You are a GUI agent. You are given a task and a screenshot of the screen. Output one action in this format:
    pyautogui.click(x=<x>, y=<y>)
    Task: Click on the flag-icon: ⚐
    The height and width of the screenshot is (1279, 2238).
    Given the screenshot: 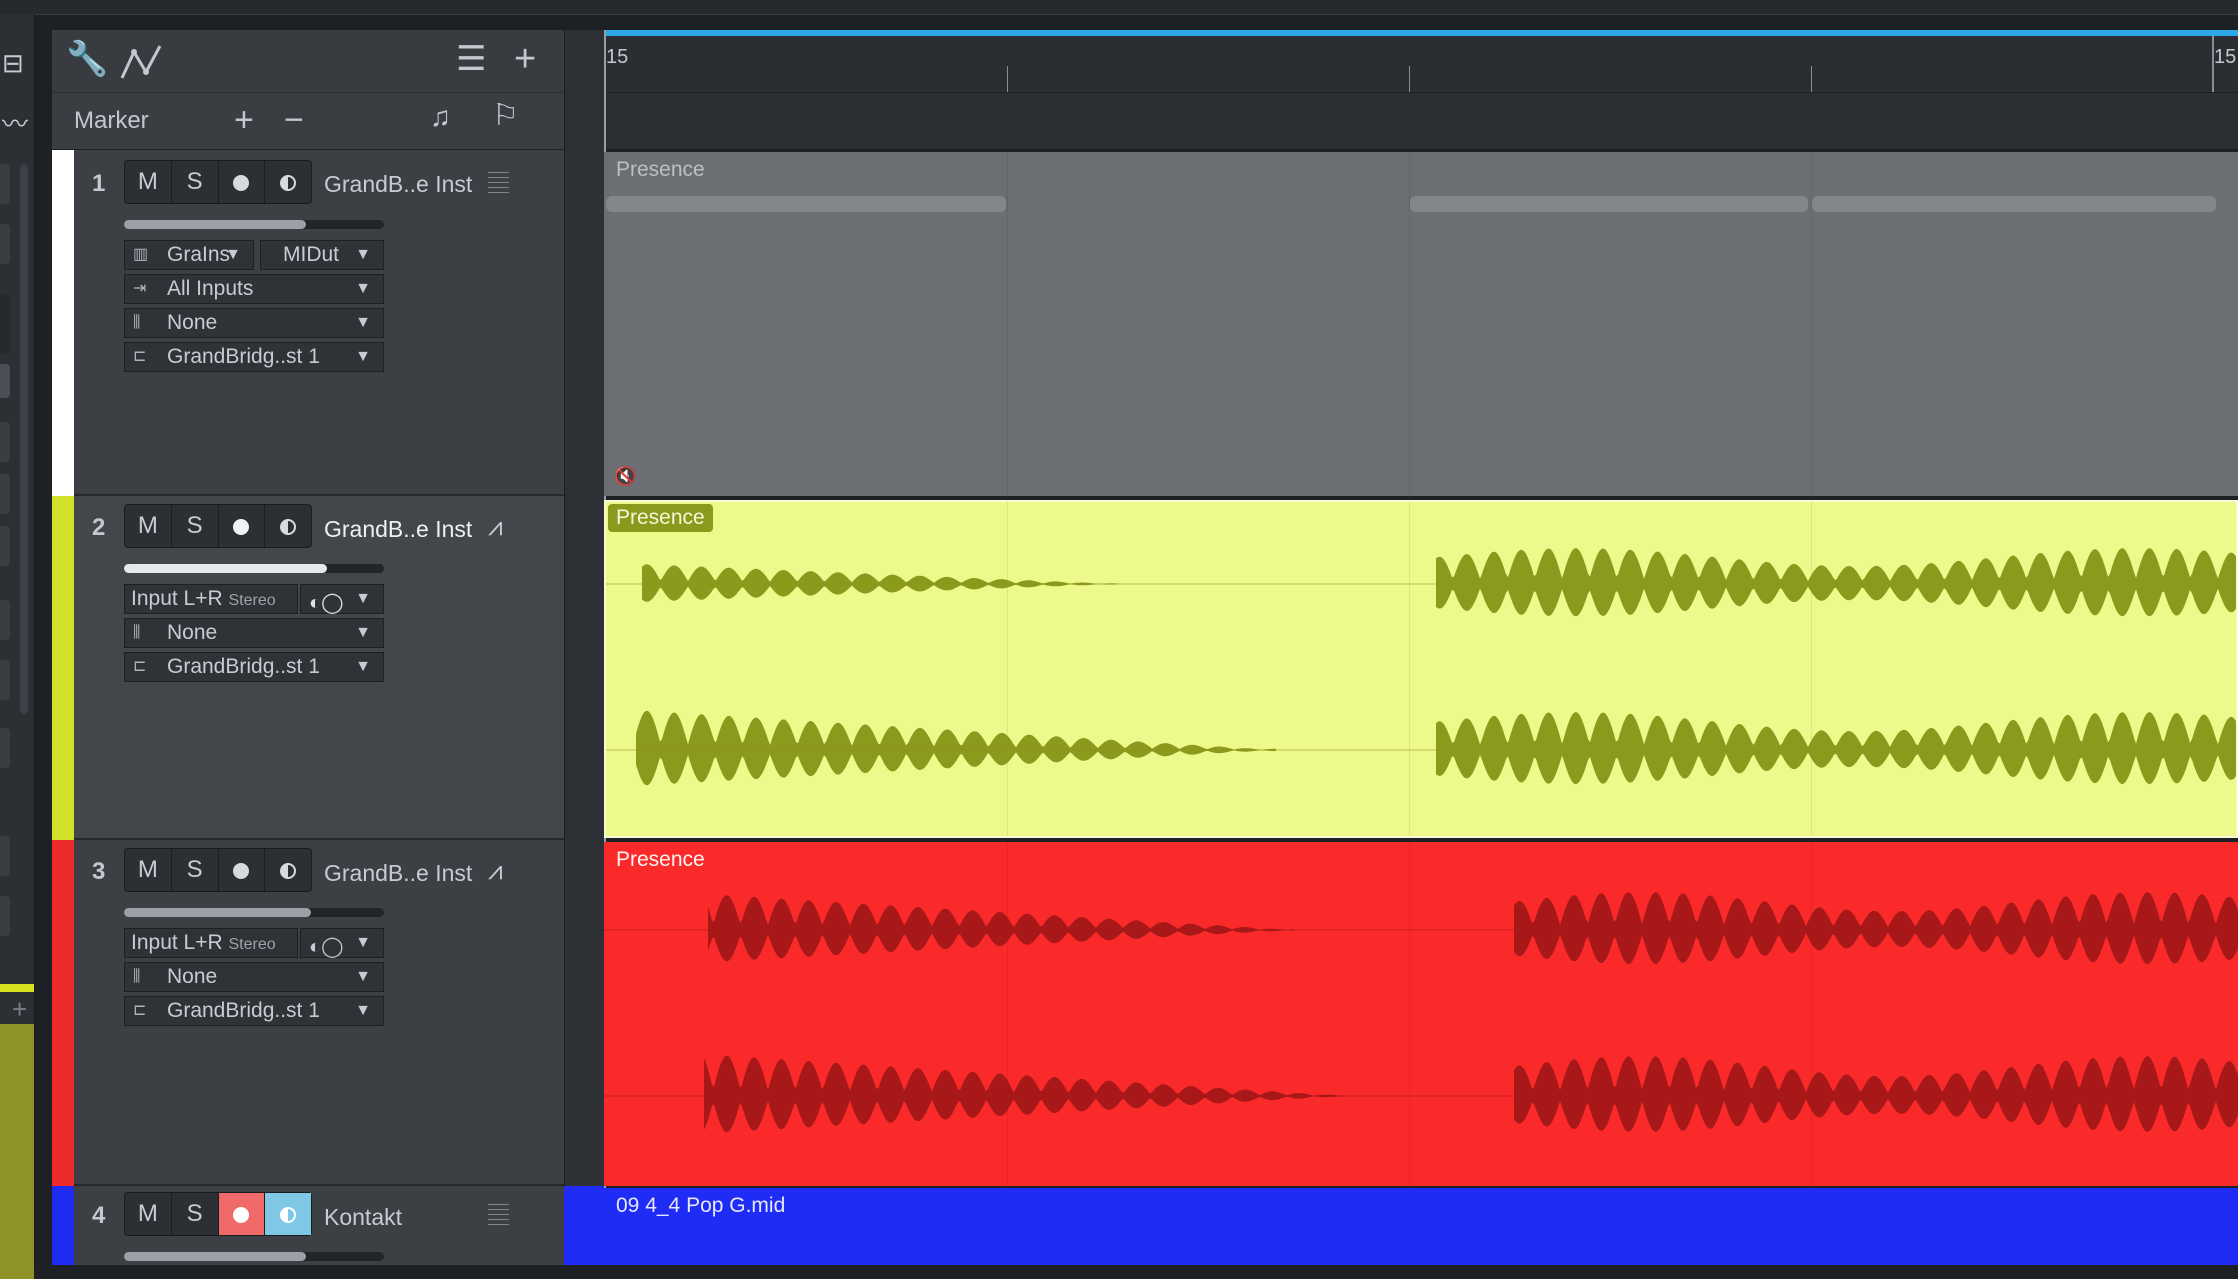 What is the action you would take?
    pyautogui.click(x=505, y=116)
    